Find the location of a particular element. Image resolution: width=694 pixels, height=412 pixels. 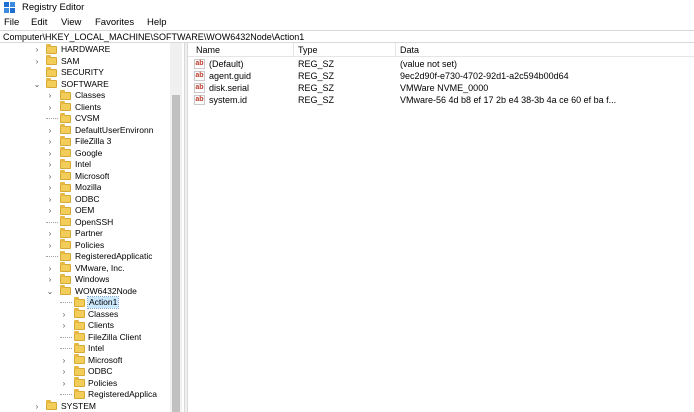

menu-file: File is located at coordinates (11, 22).